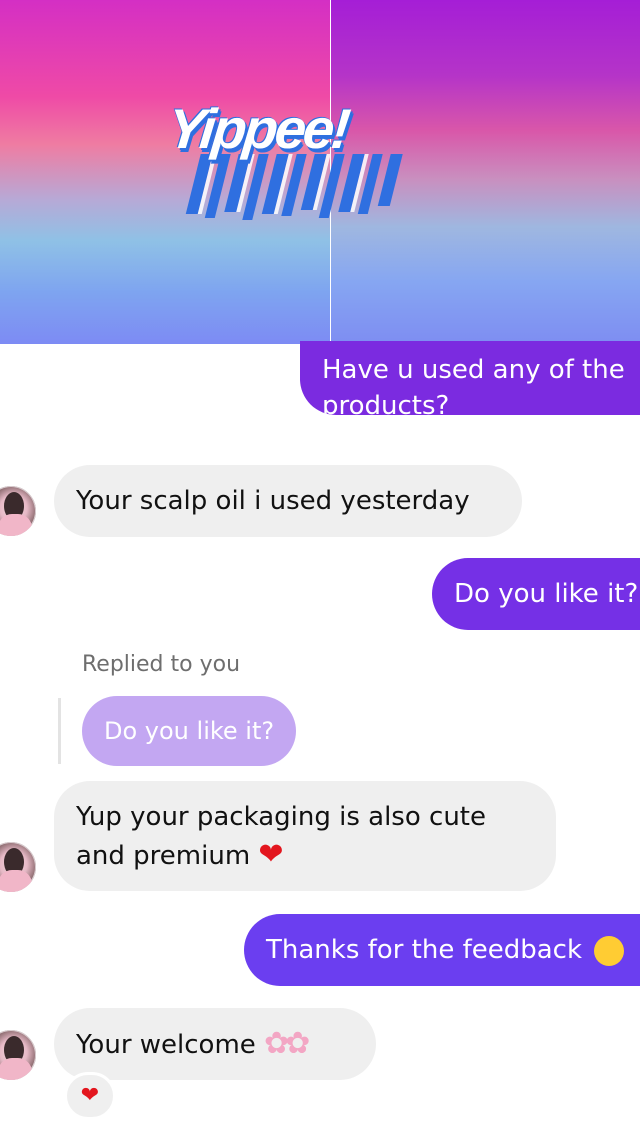  I want to click on heart-emoji: ❤, so click(271, 854).